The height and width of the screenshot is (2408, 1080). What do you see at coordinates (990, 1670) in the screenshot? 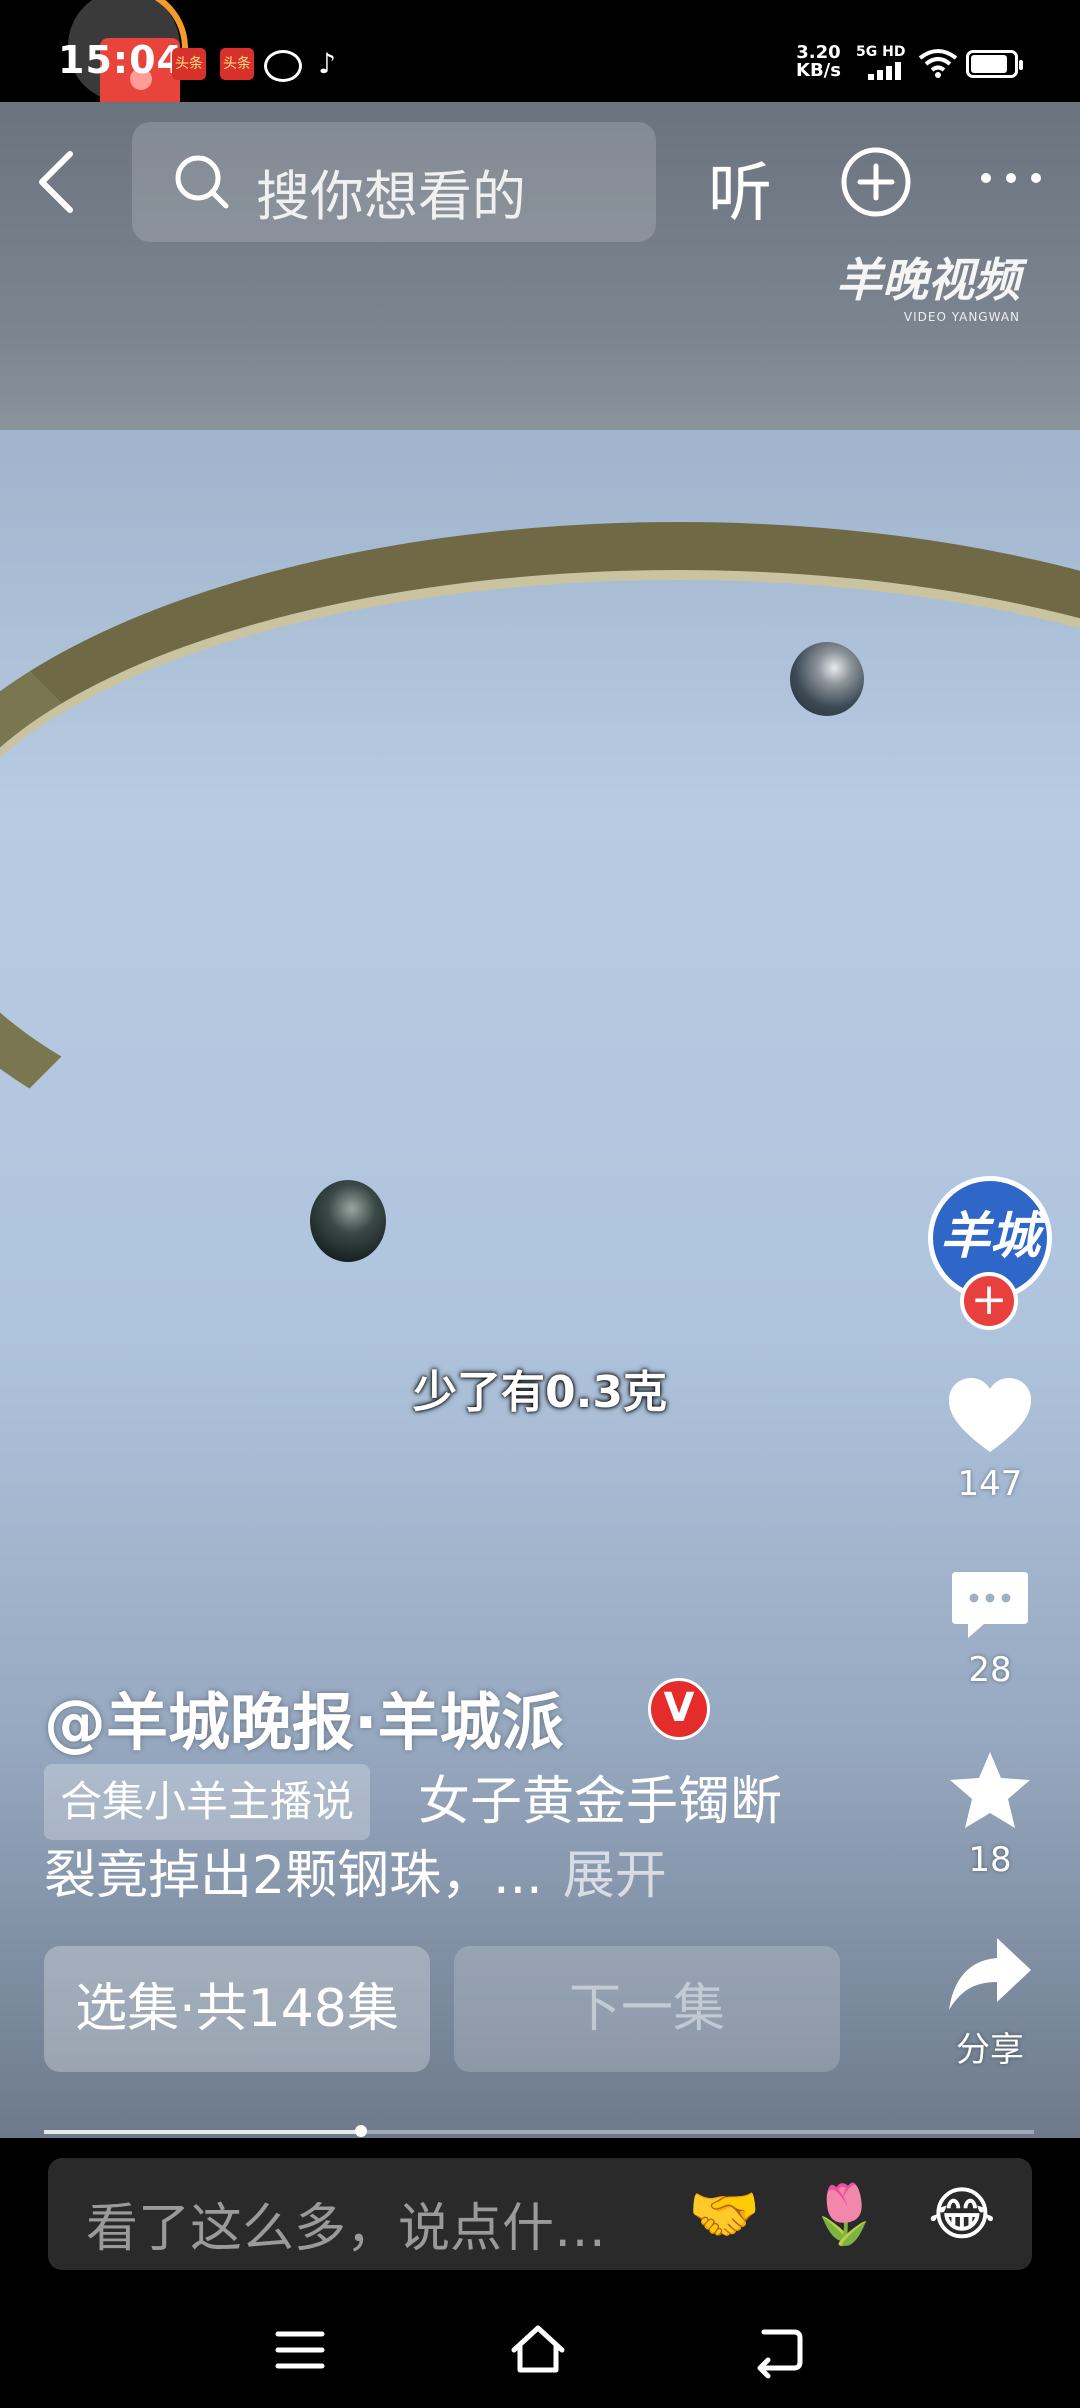
I see `comment-count: 28` at bounding box center [990, 1670].